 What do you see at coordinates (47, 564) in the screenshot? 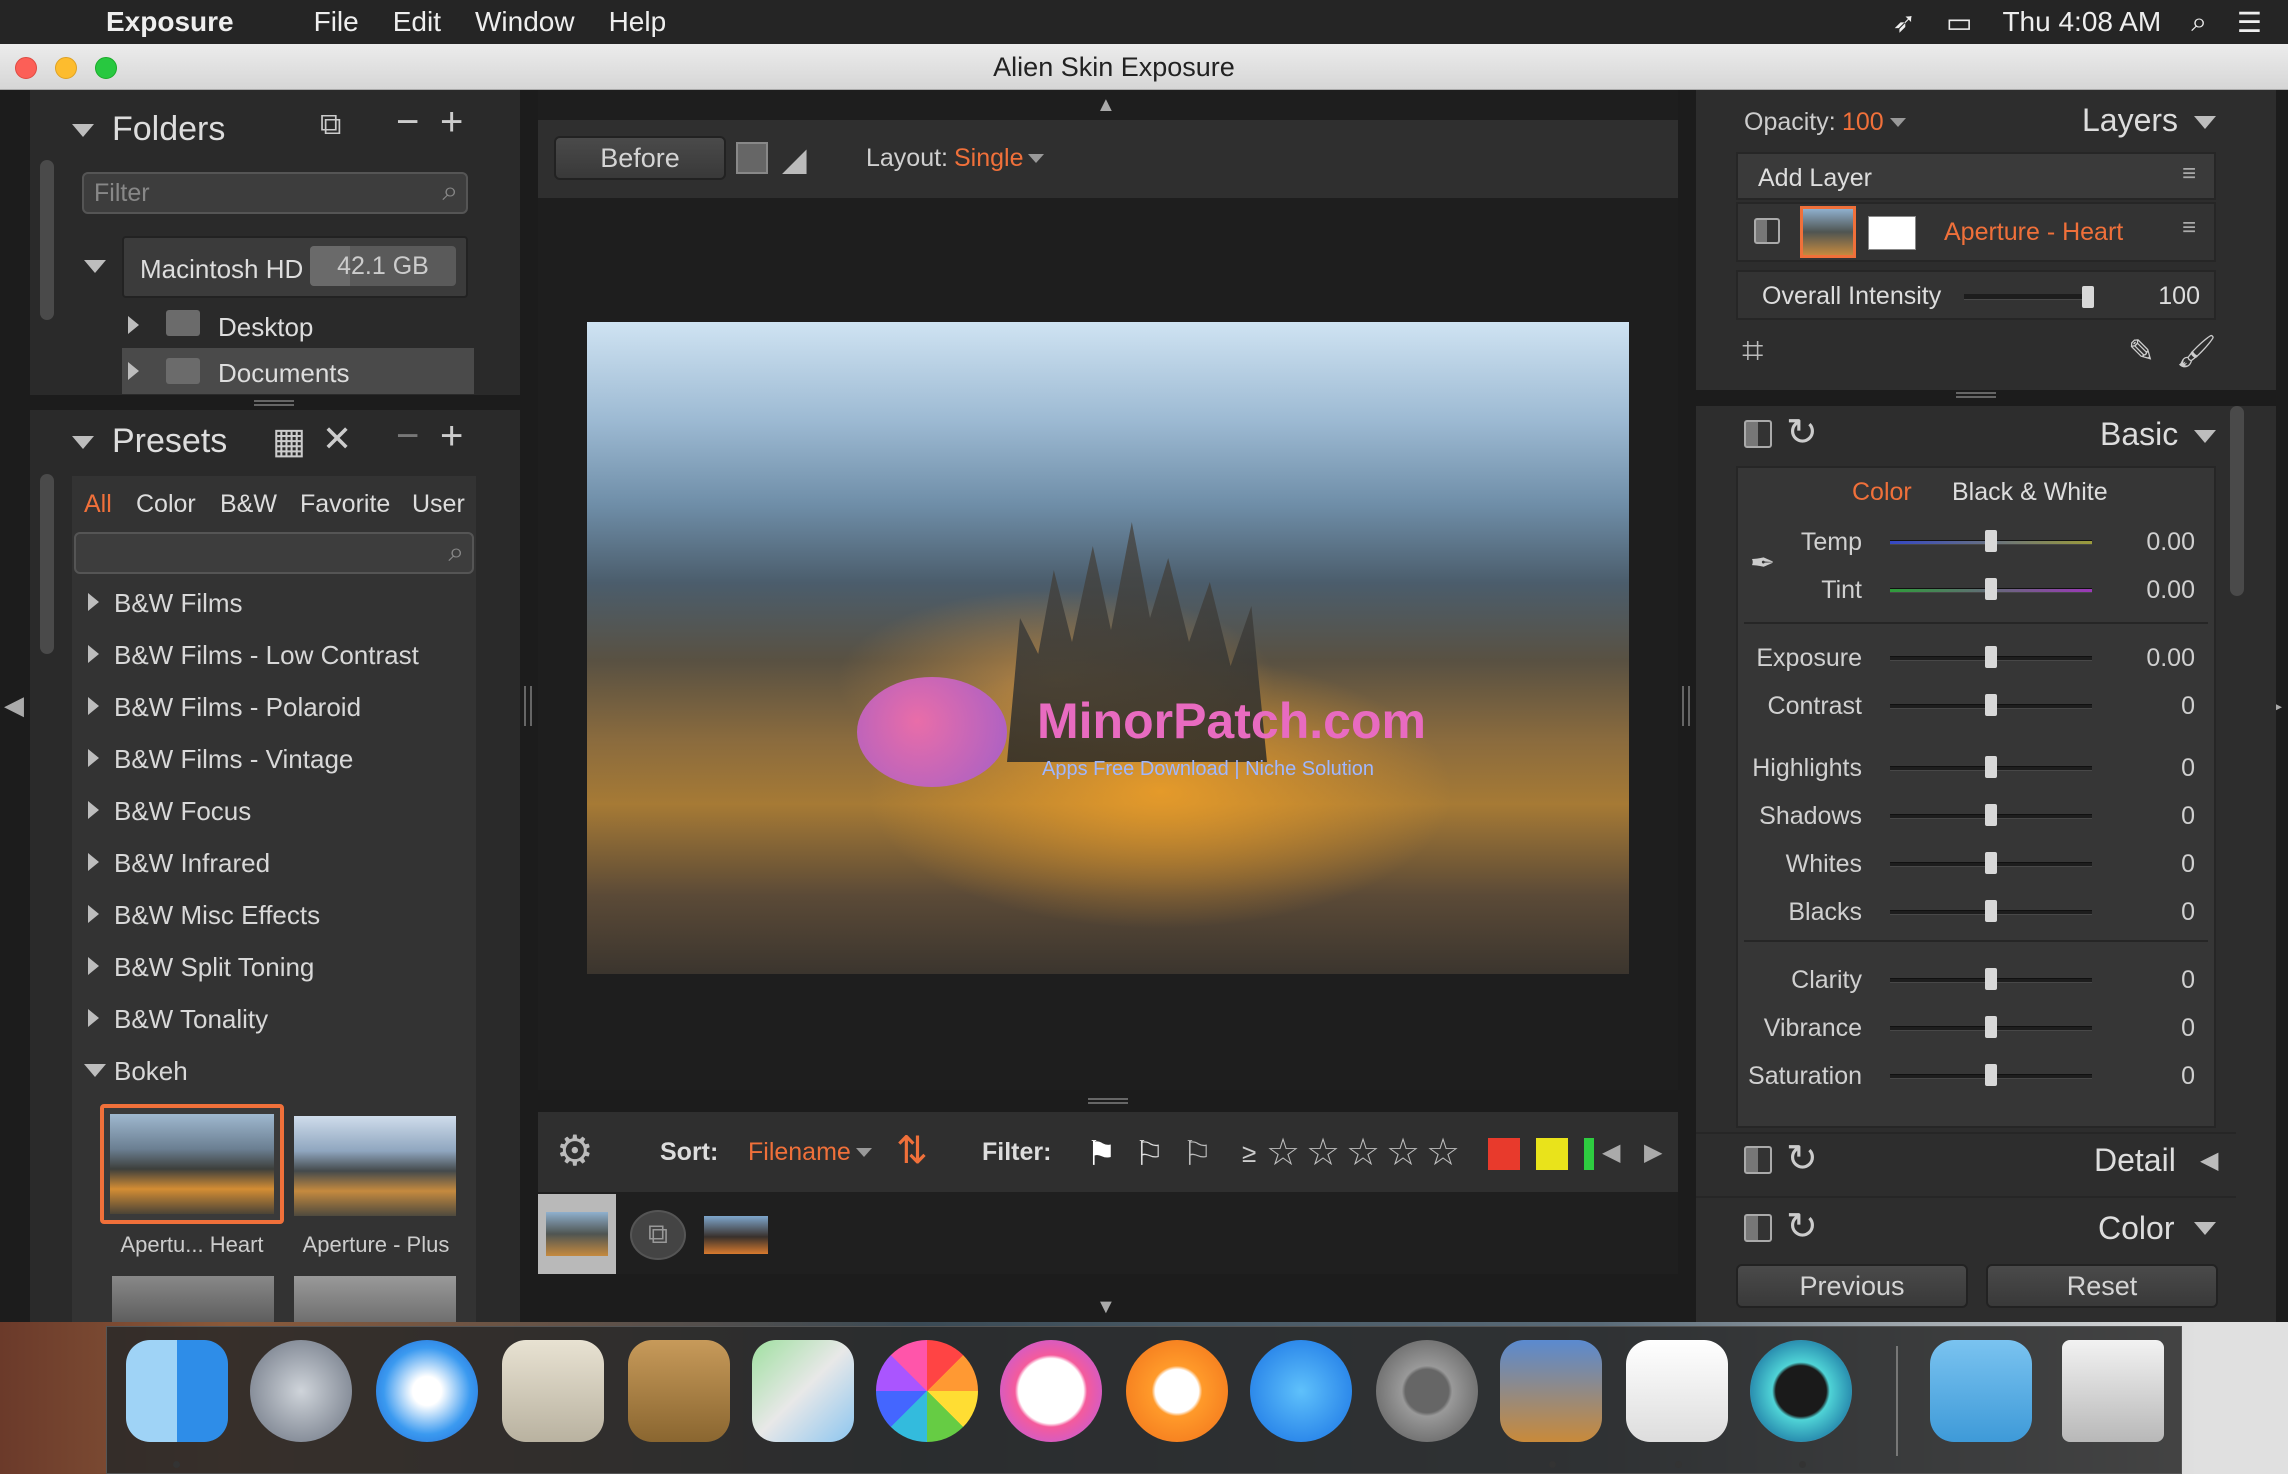
I see `presets-scrollbar` at bounding box center [47, 564].